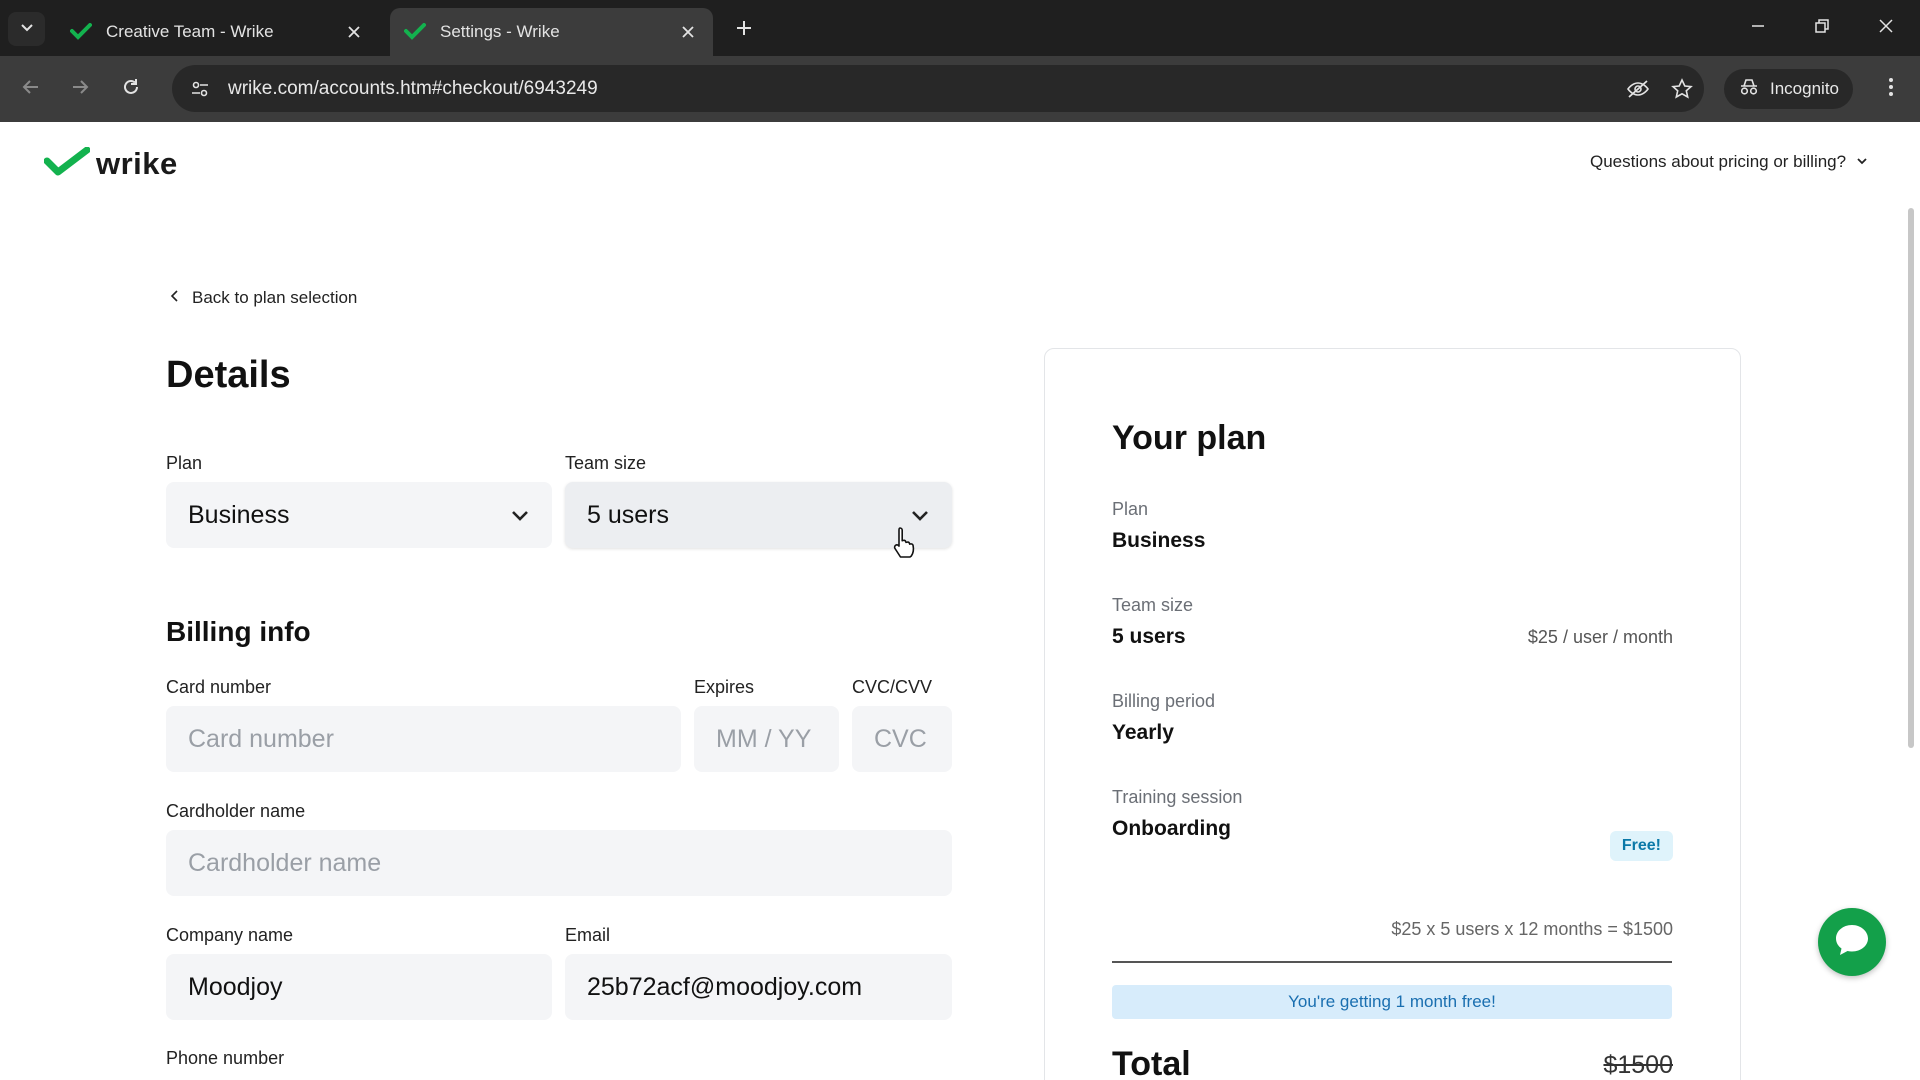 The width and height of the screenshot is (1920, 1080). Describe the element at coordinates (559, 863) in the screenshot. I see `cardholder-input: Cardholder name` at that location.